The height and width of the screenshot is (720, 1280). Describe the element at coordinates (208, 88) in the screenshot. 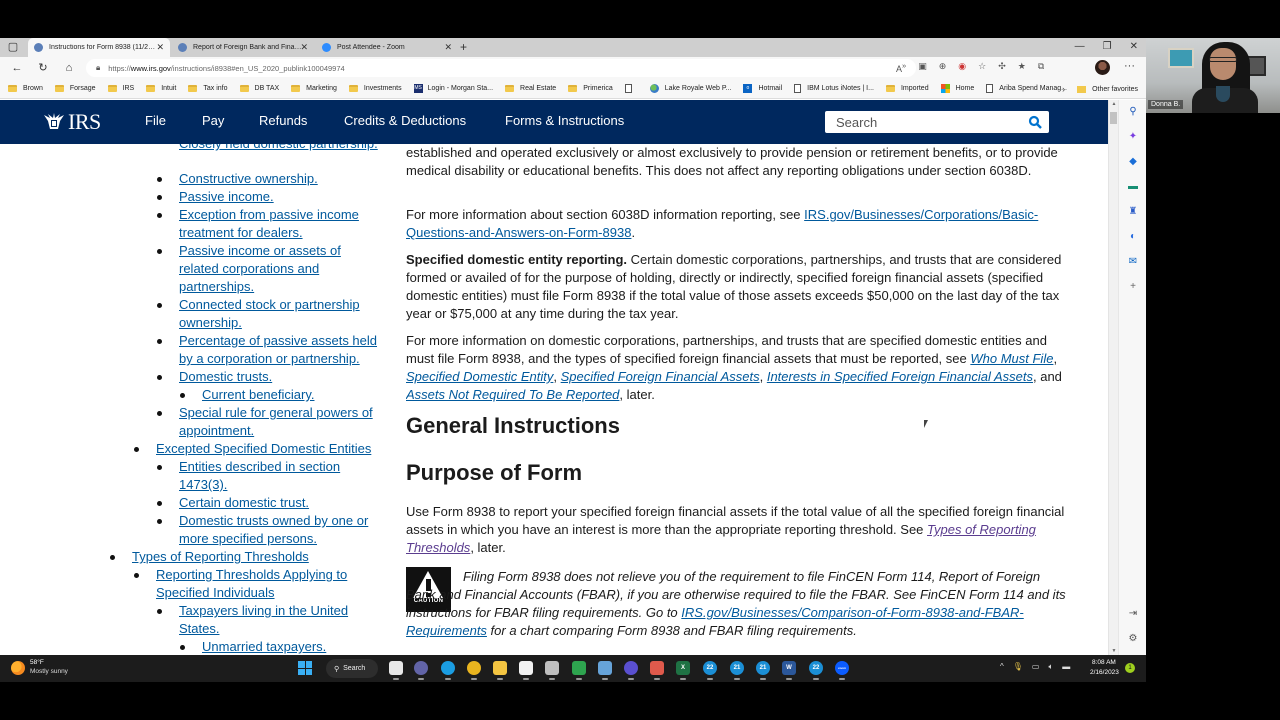

I see `bookmark-item: Tax info` at that location.